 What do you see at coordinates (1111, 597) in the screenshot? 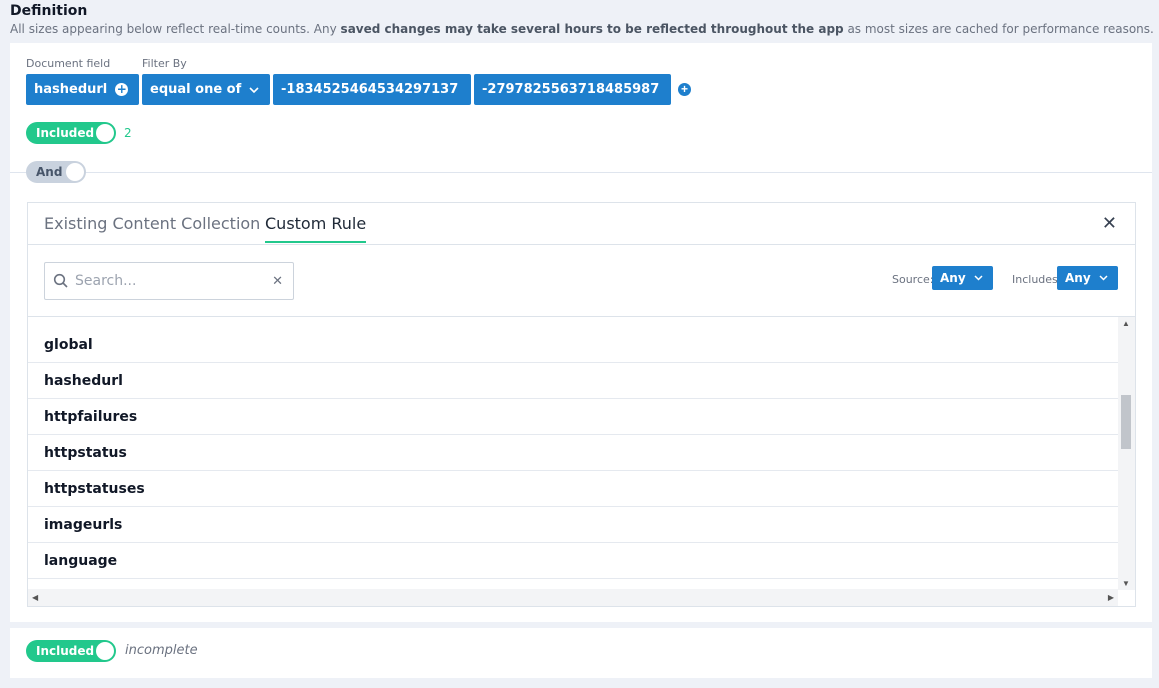
I see `scroll-right-icon: ▶` at bounding box center [1111, 597].